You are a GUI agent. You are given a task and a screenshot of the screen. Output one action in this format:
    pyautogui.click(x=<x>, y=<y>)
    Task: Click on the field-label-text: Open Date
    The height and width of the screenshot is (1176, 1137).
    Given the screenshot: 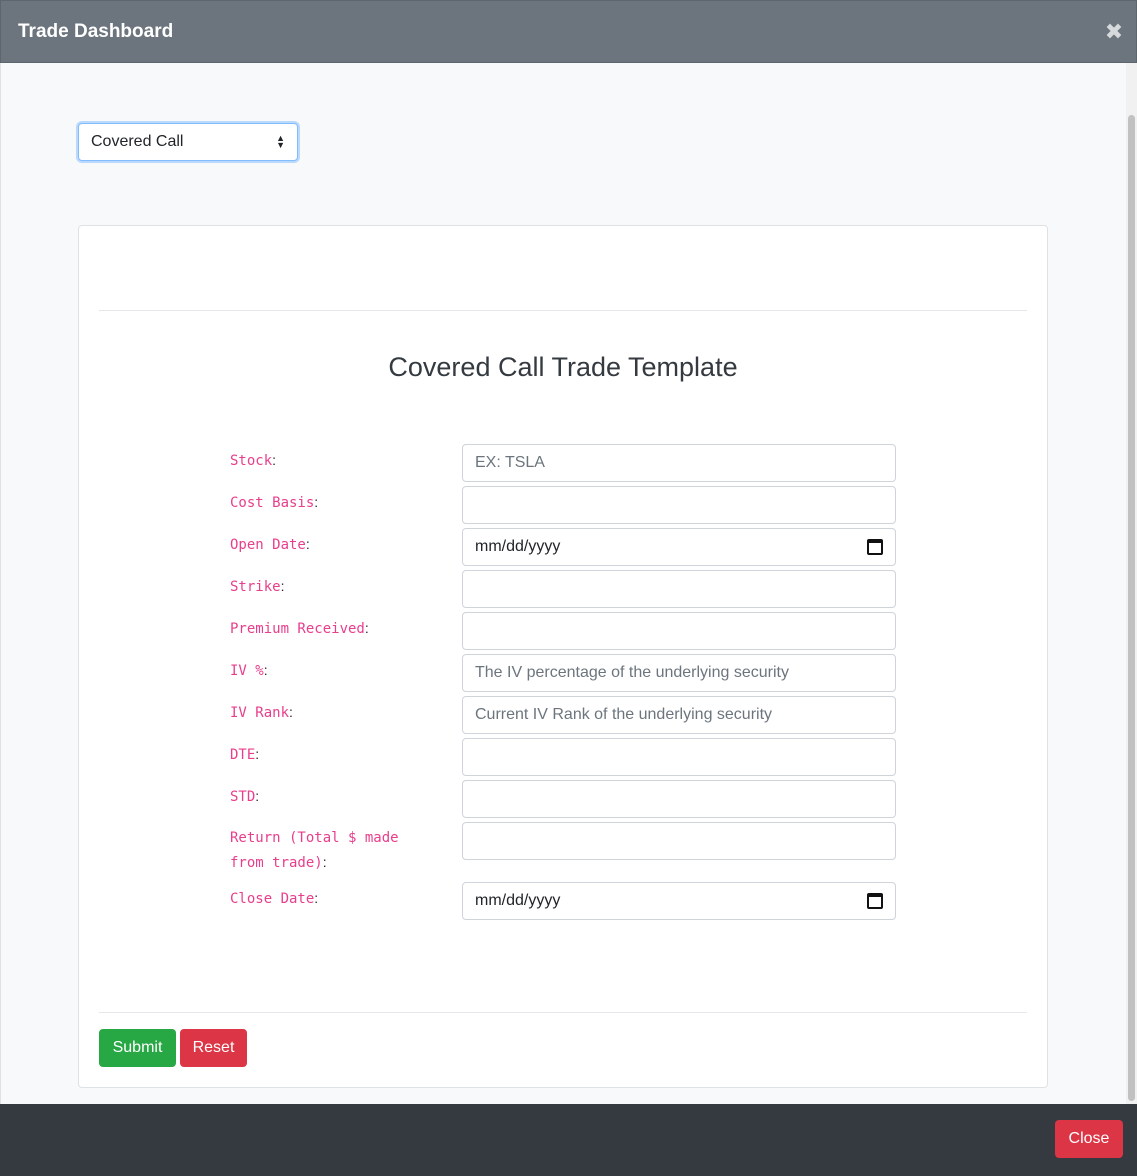 What is the action you would take?
    pyautogui.click(x=268, y=545)
    